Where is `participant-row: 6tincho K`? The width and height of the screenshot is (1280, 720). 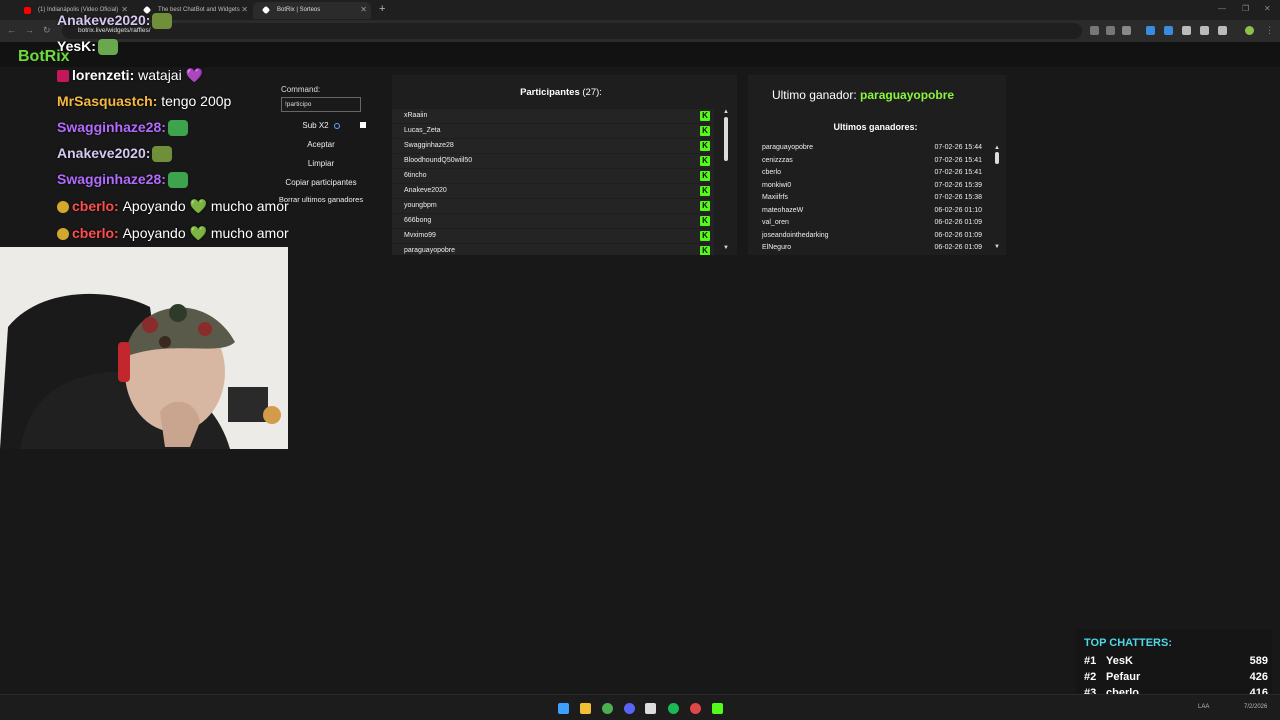
participant-row: 6tincho K is located at coordinates (553, 176).